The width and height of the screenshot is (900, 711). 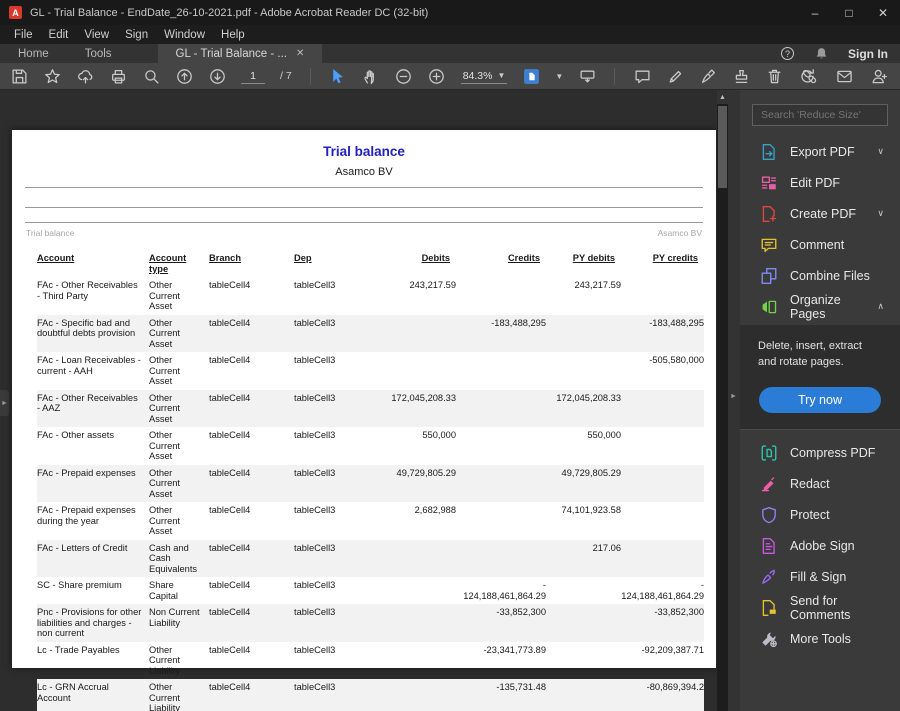 I want to click on tools-search, so click(x=820, y=115).